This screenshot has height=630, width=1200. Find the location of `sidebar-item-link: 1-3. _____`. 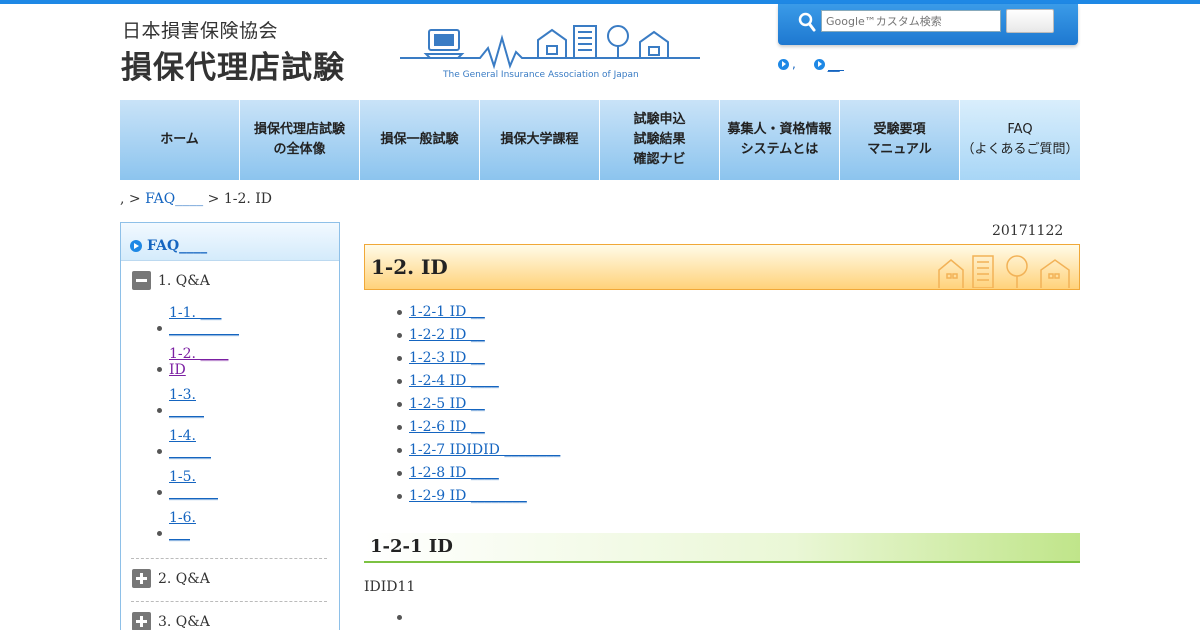

sidebar-item-link: 1-3. _____ is located at coordinates (186, 403).